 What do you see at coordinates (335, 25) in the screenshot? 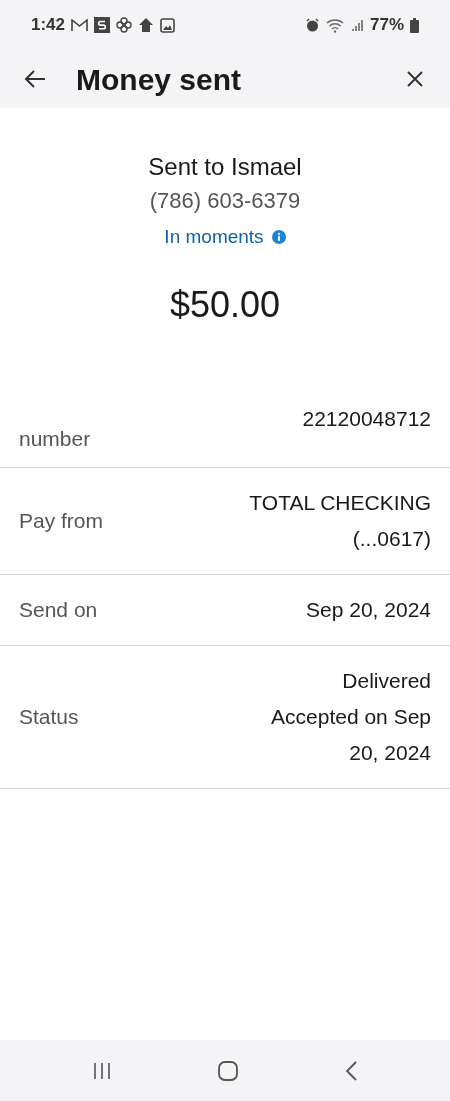
I see `wifi-icon` at bounding box center [335, 25].